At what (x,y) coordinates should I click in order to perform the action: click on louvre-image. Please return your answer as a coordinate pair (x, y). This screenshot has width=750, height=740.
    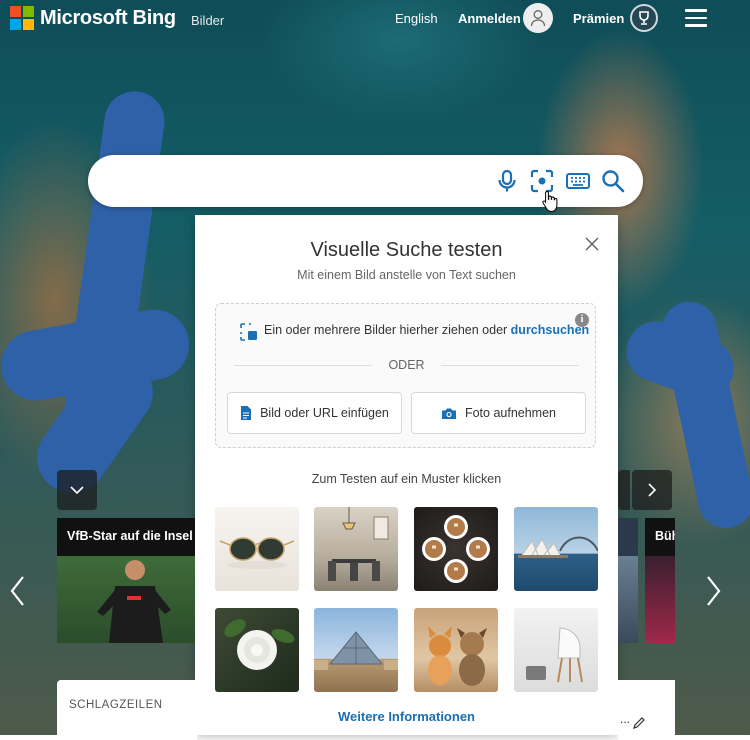
    Looking at the image, I should click on (356, 650).